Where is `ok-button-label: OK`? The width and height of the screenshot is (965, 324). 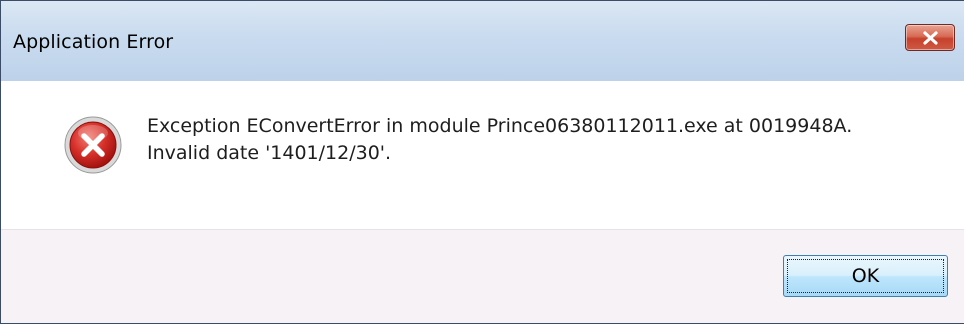 ok-button-label: OK is located at coordinates (865, 276).